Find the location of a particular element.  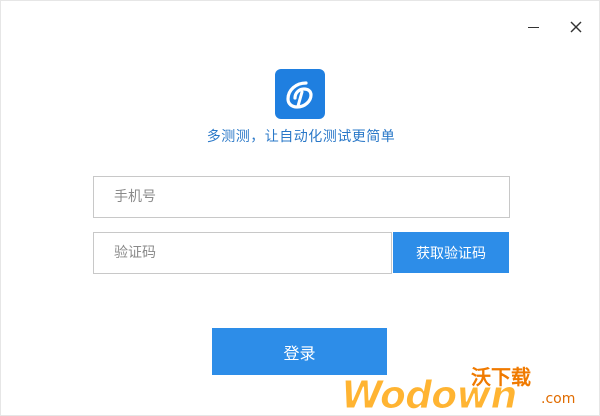

watermark-top-text: 沃下载 is located at coordinates (501, 377).